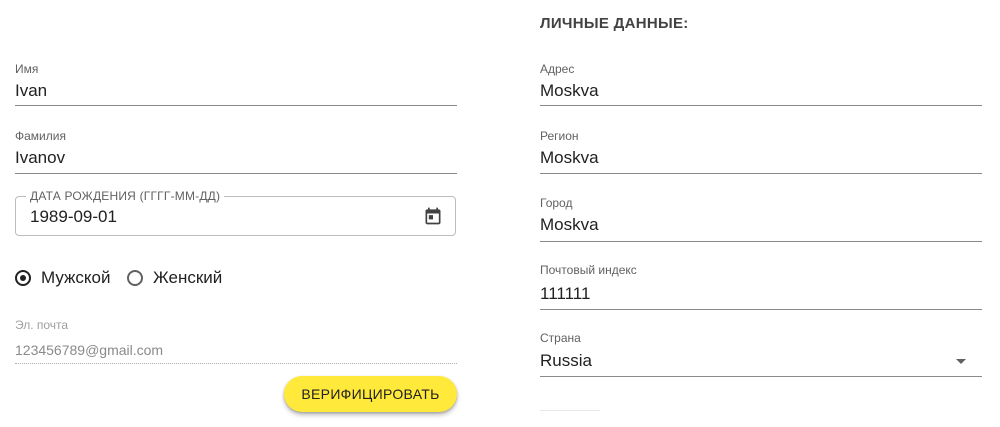 The width and height of the screenshot is (1000, 427). Describe the element at coordinates (31, 91) in the screenshot. I see `first-name-input: Ivan` at that location.